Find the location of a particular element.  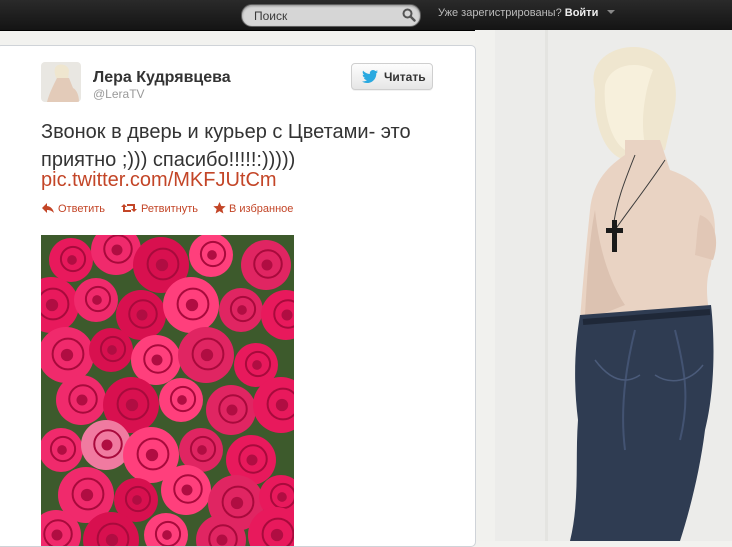

caret-down-icon is located at coordinates (611, 12).